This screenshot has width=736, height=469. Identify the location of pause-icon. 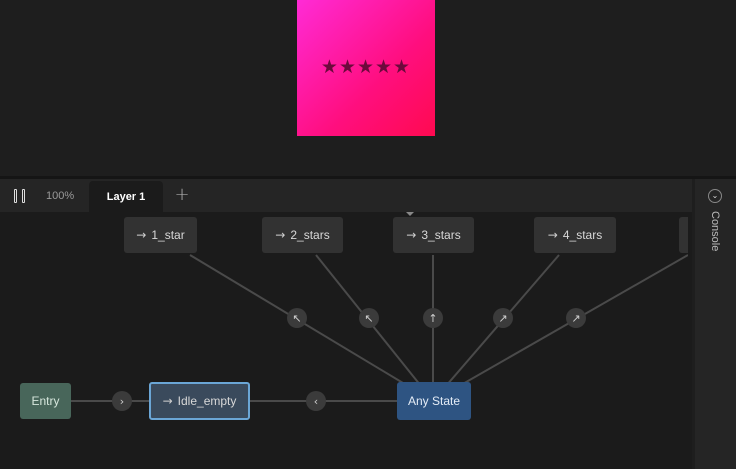
(21, 196).